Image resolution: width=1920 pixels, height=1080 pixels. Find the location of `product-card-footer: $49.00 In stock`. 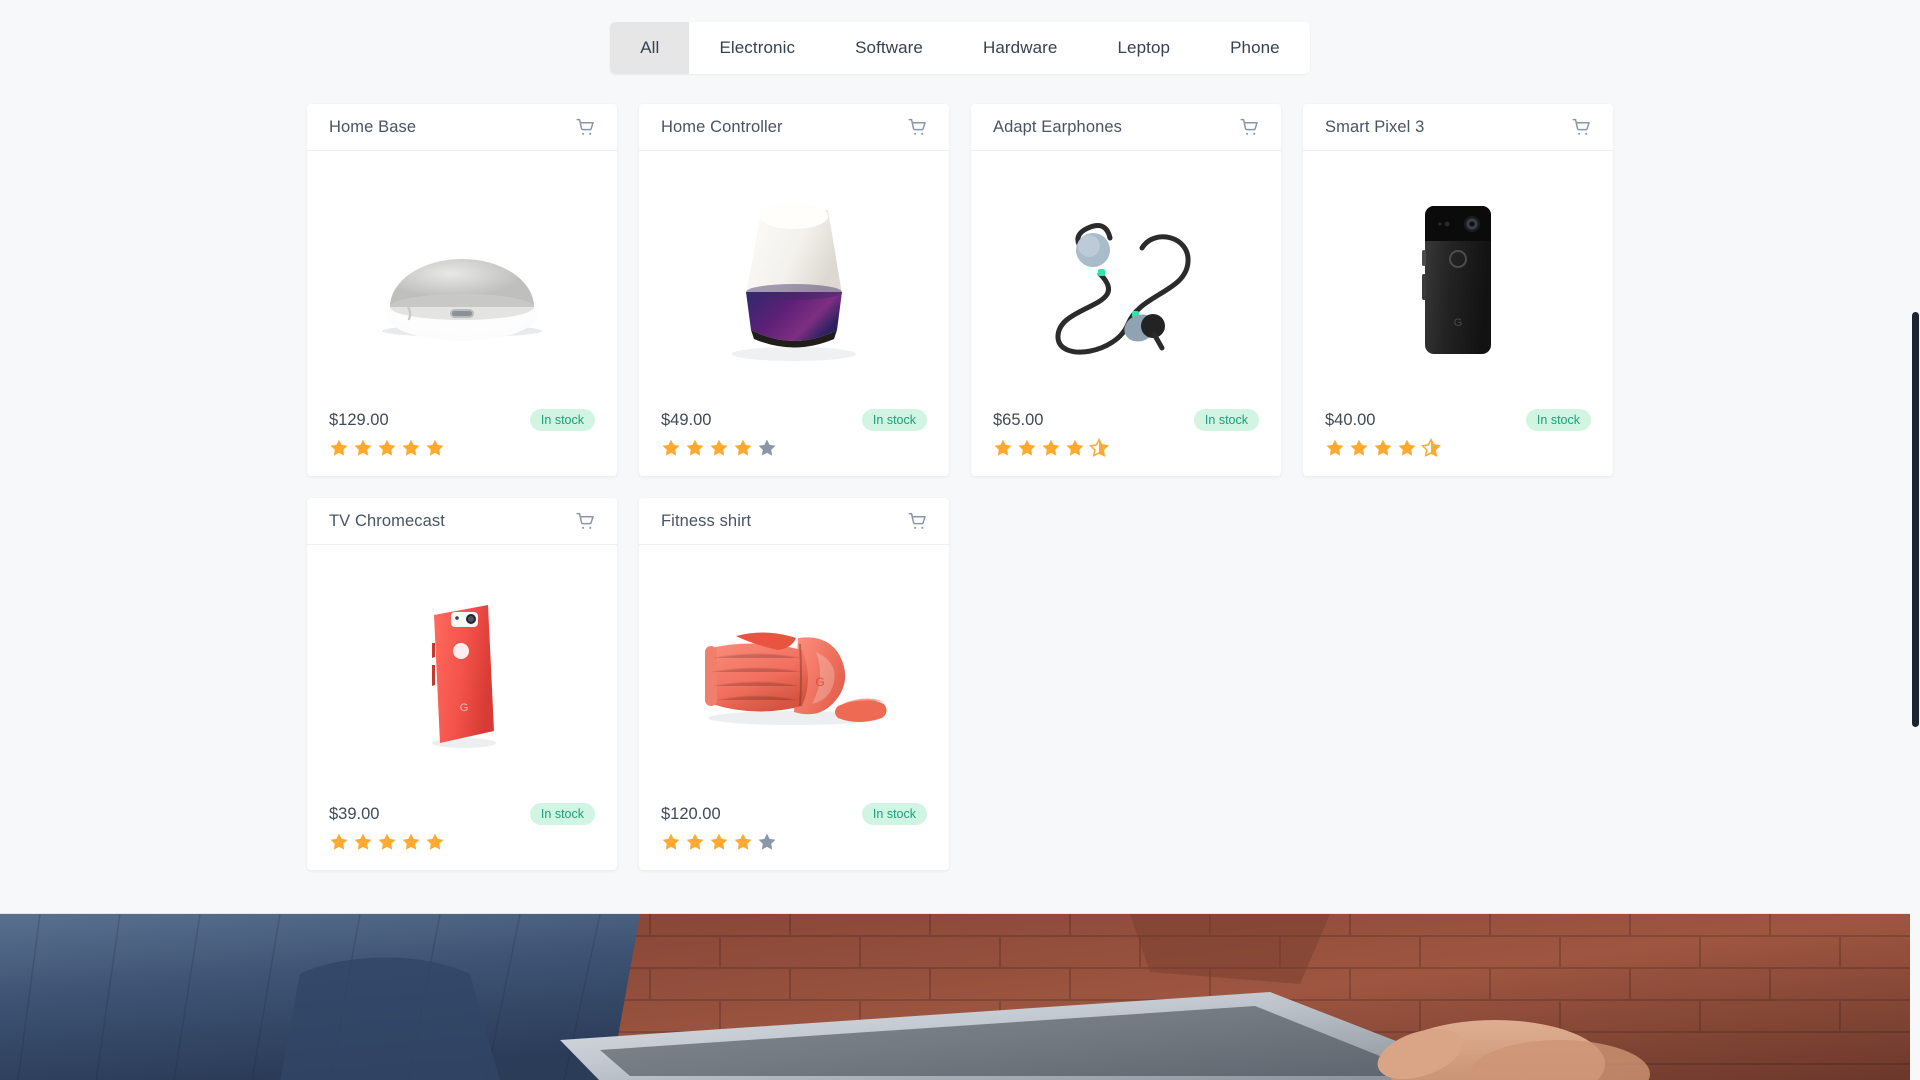

product-card-footer: $49.00 In stock is located at coordinates (794, 440).